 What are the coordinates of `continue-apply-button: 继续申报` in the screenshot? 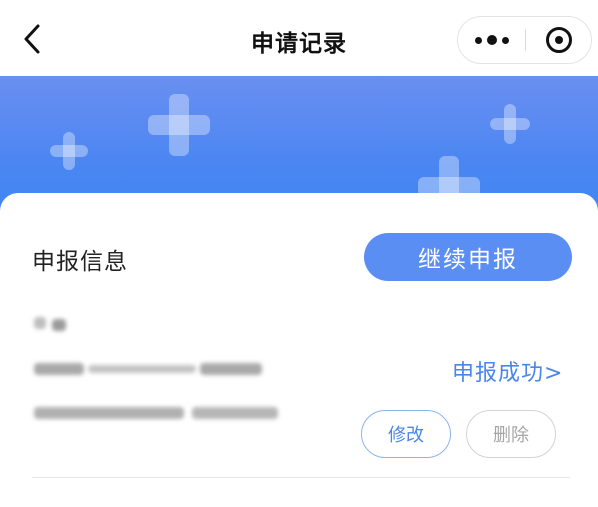 It's located at (468, 257).